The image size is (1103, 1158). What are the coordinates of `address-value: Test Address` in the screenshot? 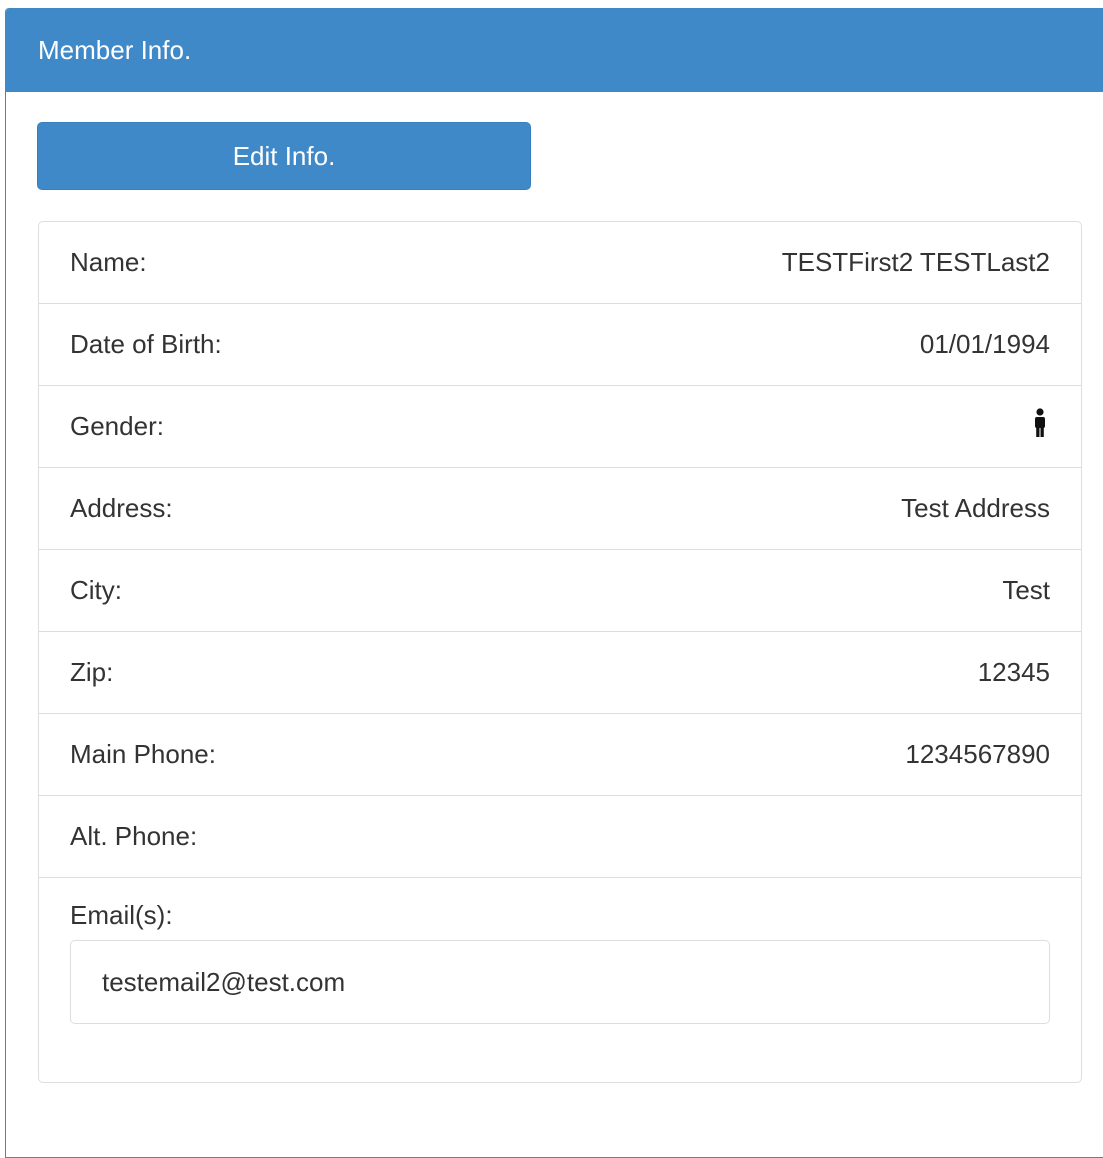 It's located at (975, 508).